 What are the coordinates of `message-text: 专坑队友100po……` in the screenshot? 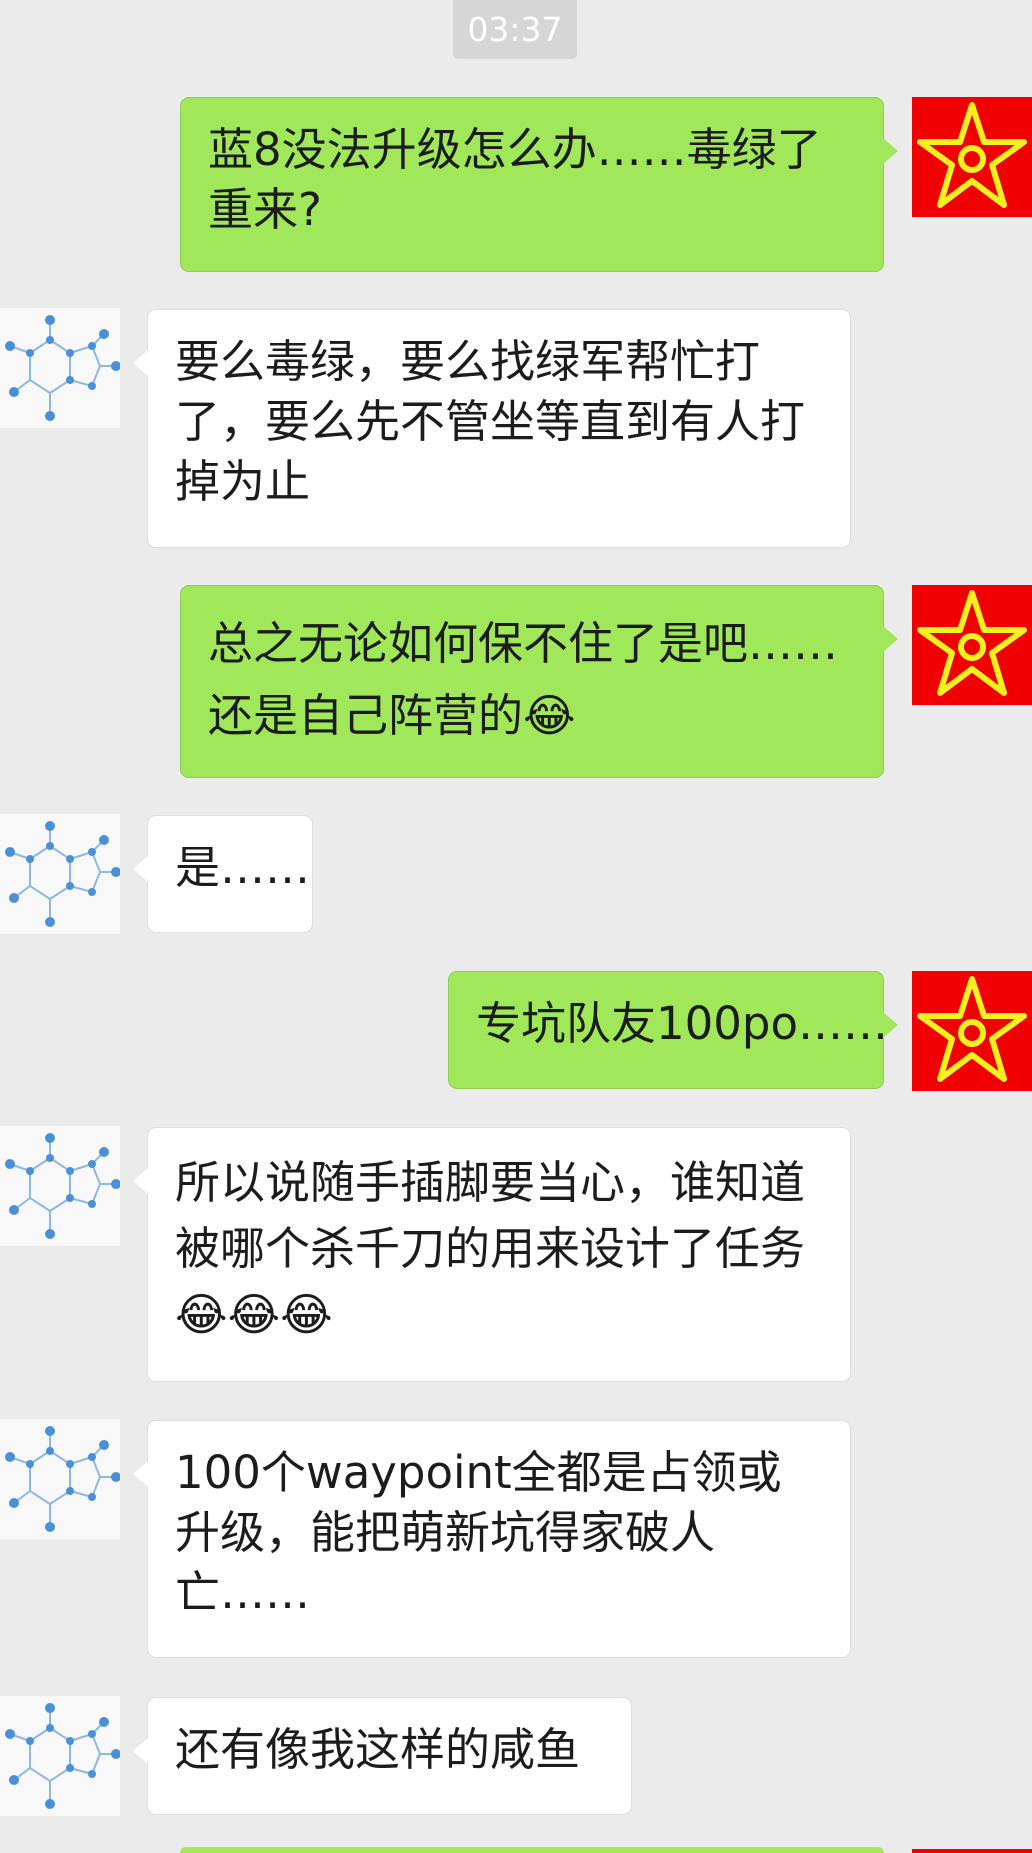 It's located at (682, 1023).